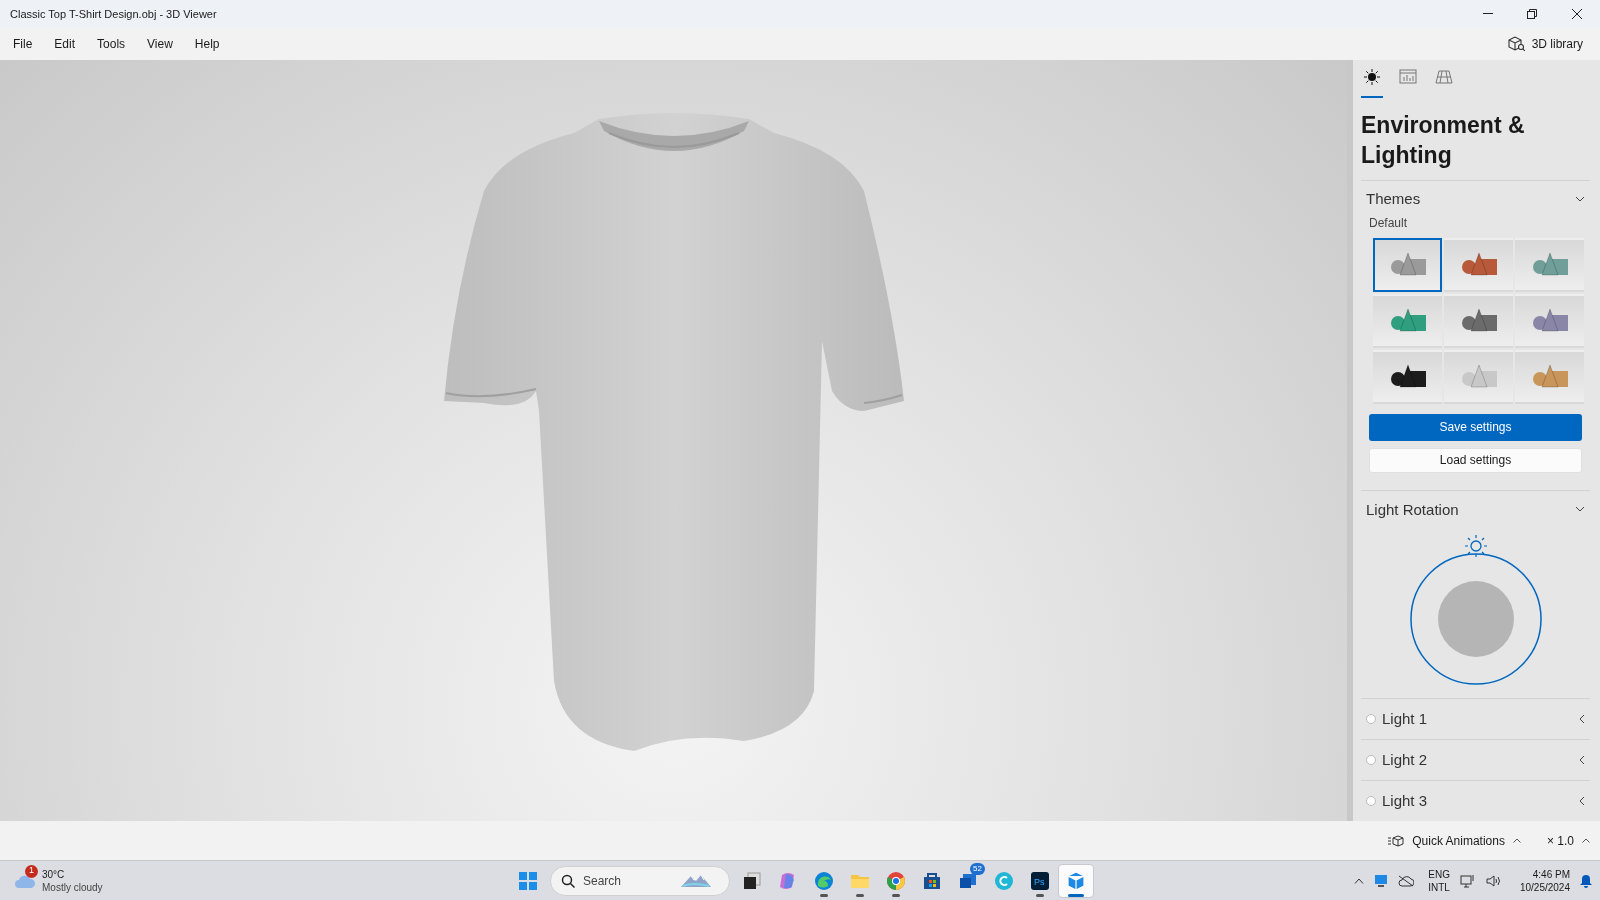 The width and height of the screenshot is (1600, 900). Describe the element at coordinates (752, 880) in the screenshot. I see `task-view-icon` at that location.